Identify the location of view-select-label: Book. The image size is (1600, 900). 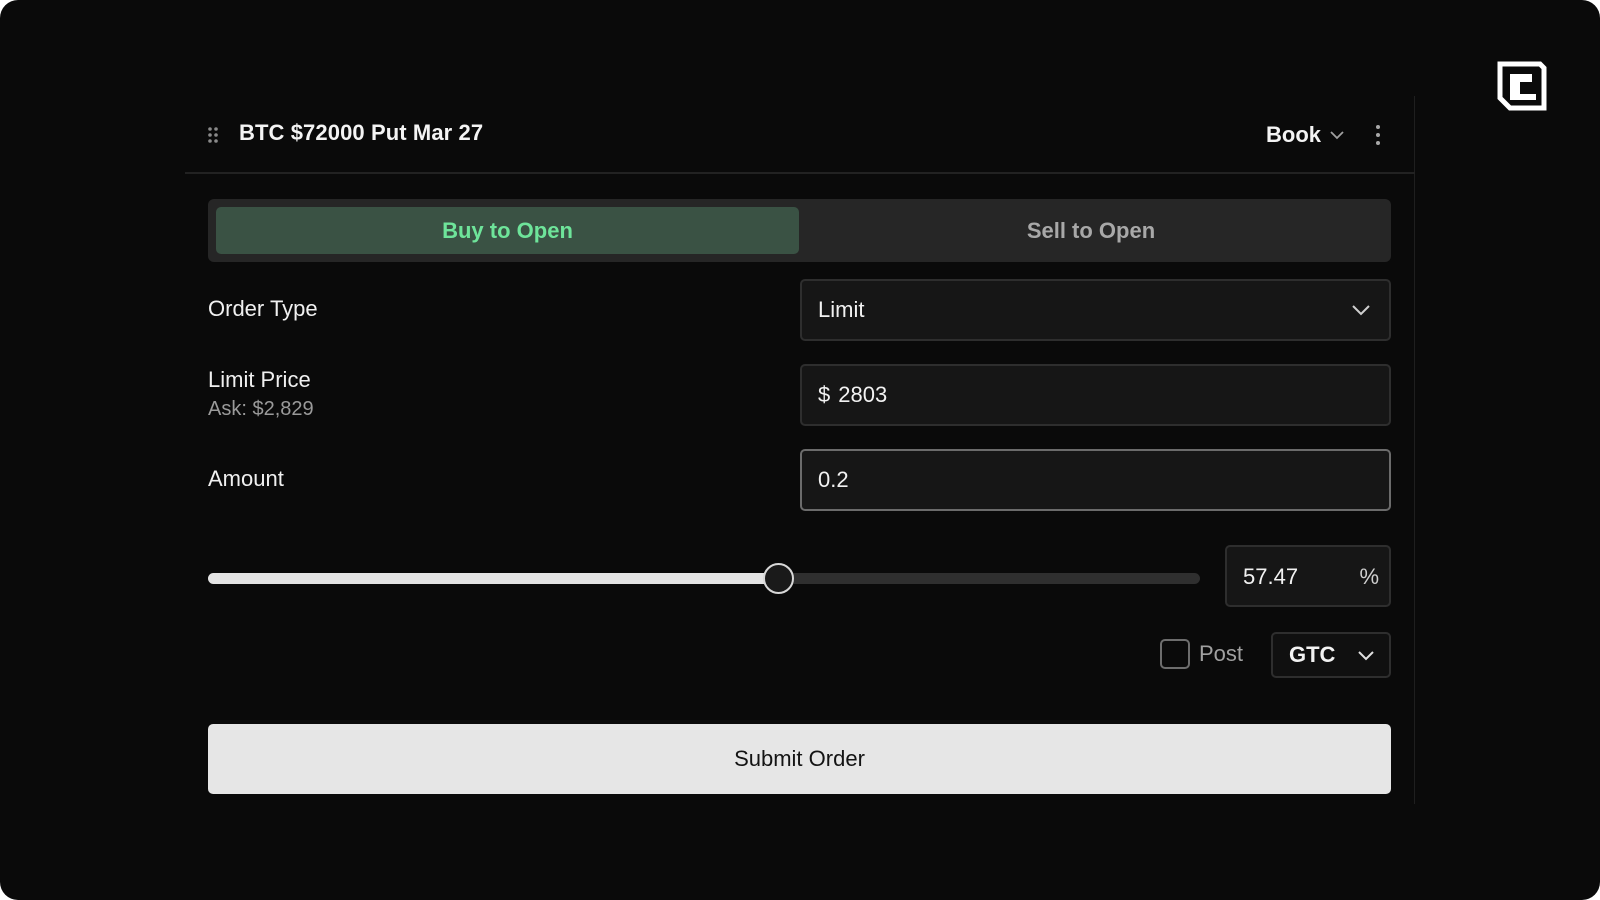
(1293, 134).